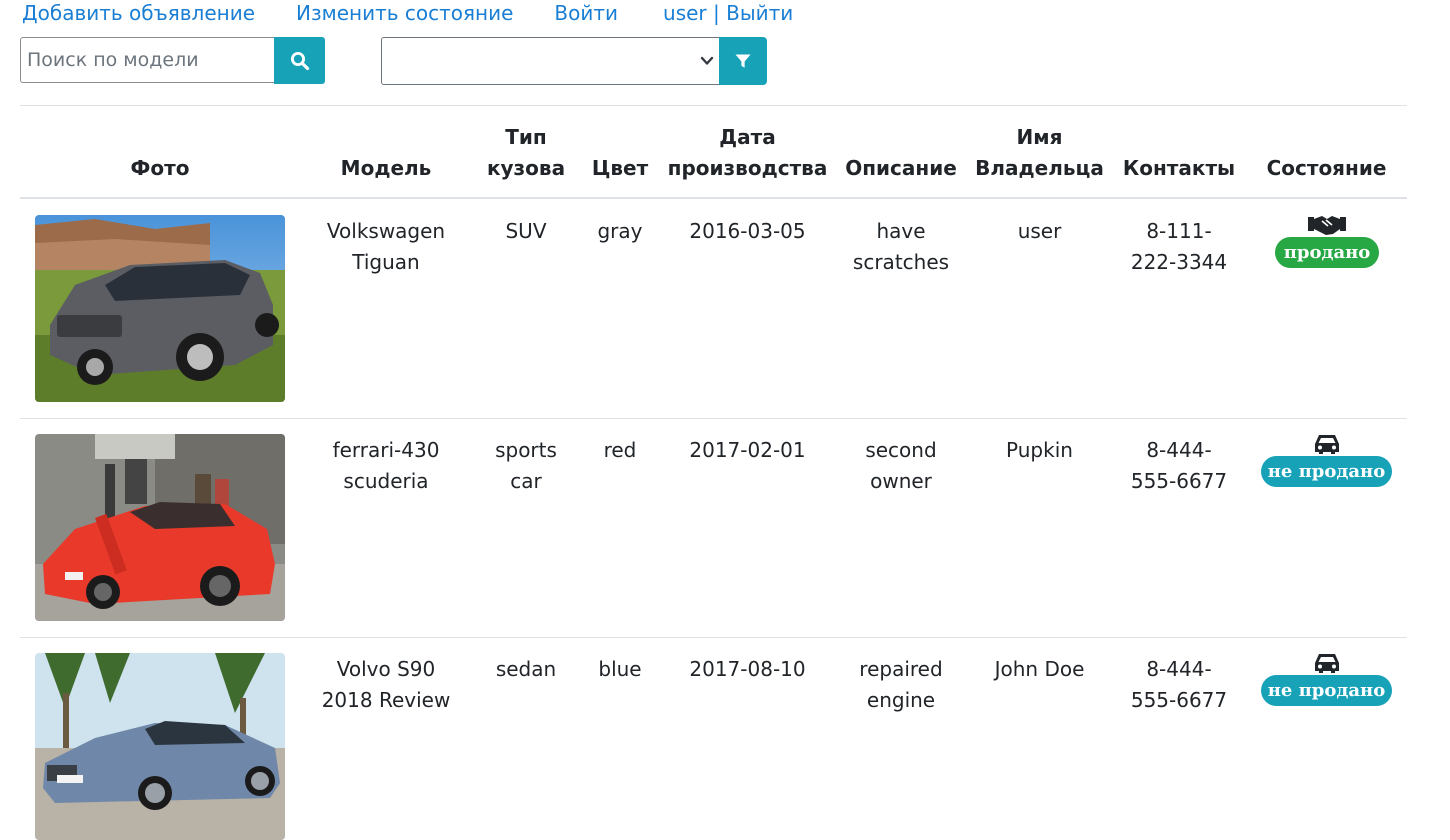  I want to click on description-line2: owner, so click(901, 481).